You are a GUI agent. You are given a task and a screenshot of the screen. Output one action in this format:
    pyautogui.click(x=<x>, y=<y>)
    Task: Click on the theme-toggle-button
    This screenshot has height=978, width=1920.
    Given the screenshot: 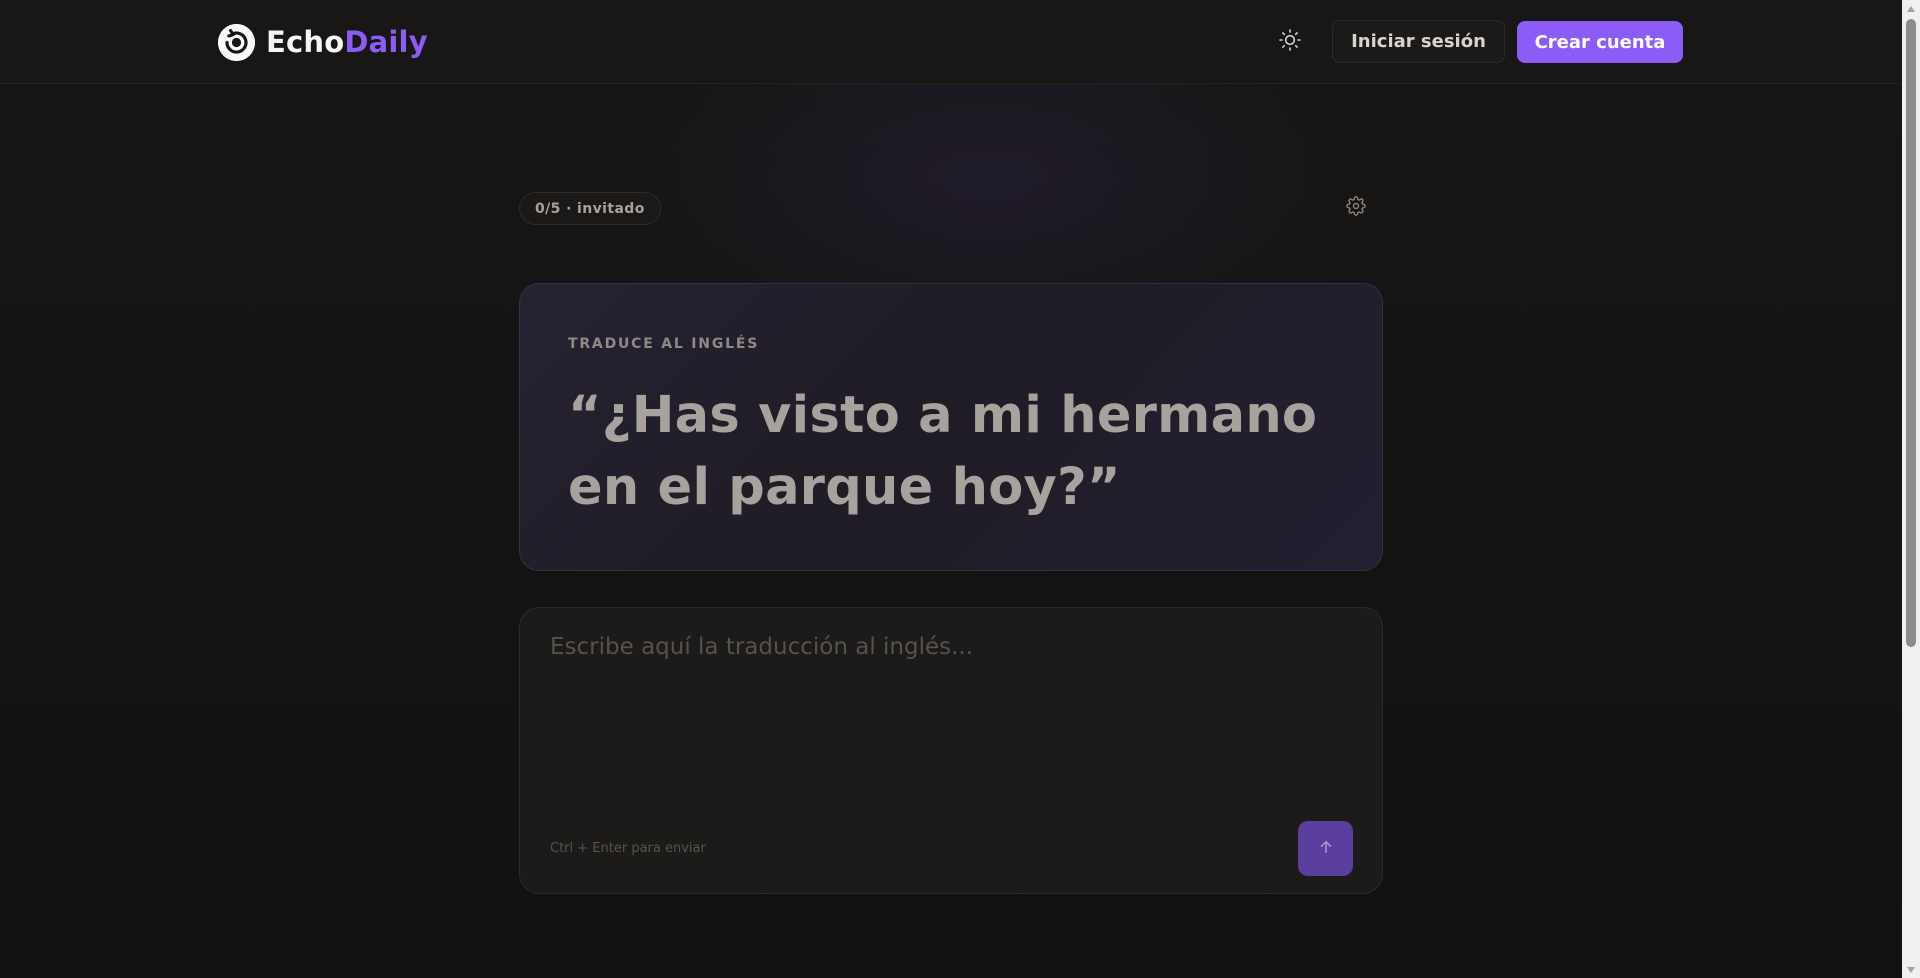 What is the action you would take?
    pyautogui.click(x=1290, y=42)
    